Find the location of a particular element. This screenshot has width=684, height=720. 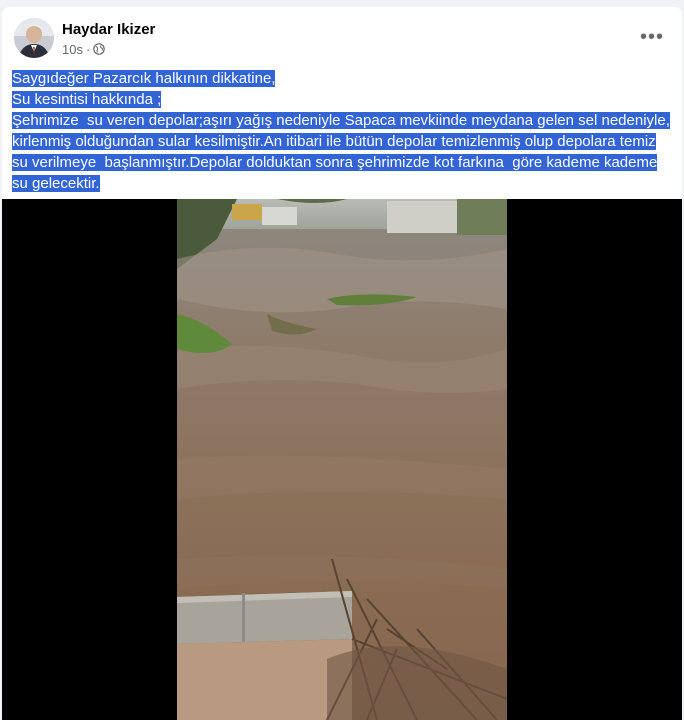

author-avatar is located at coordinates (34, 38).